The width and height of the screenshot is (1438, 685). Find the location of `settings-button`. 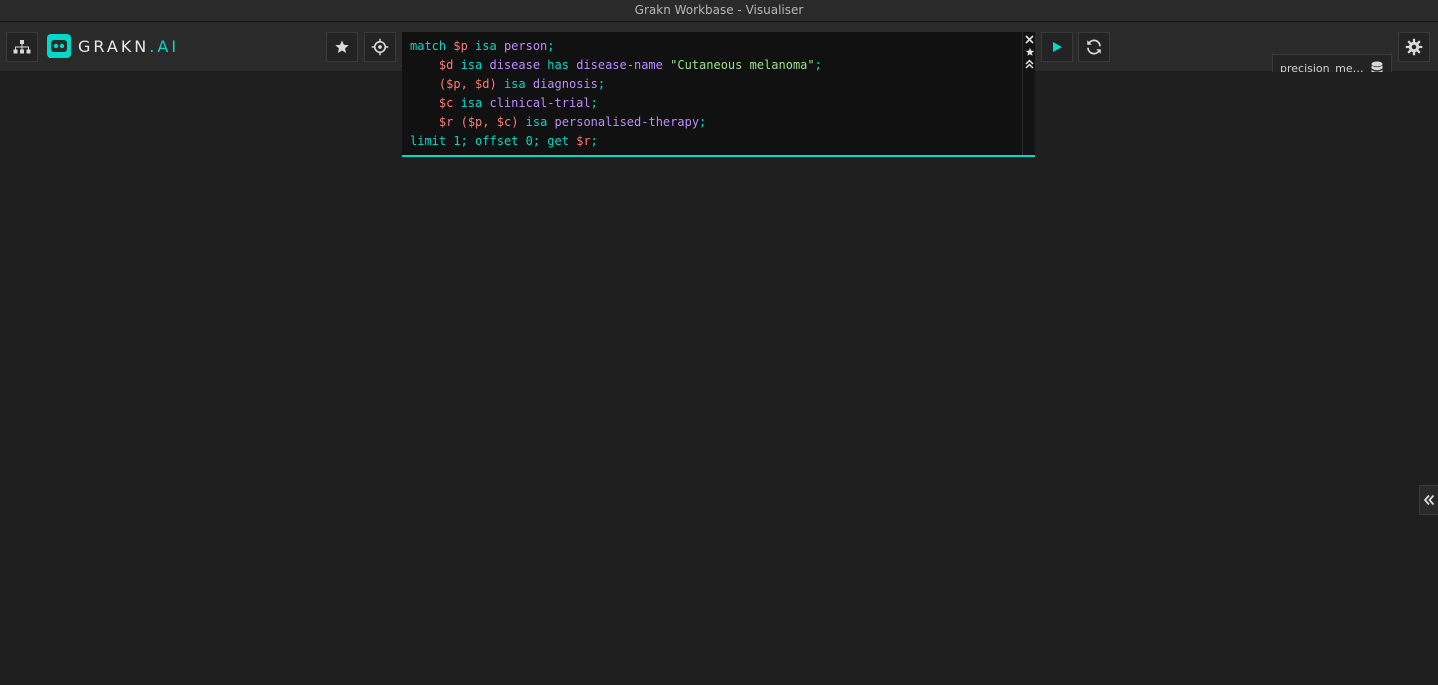

settings-button is located at coordinates (1414, 47).